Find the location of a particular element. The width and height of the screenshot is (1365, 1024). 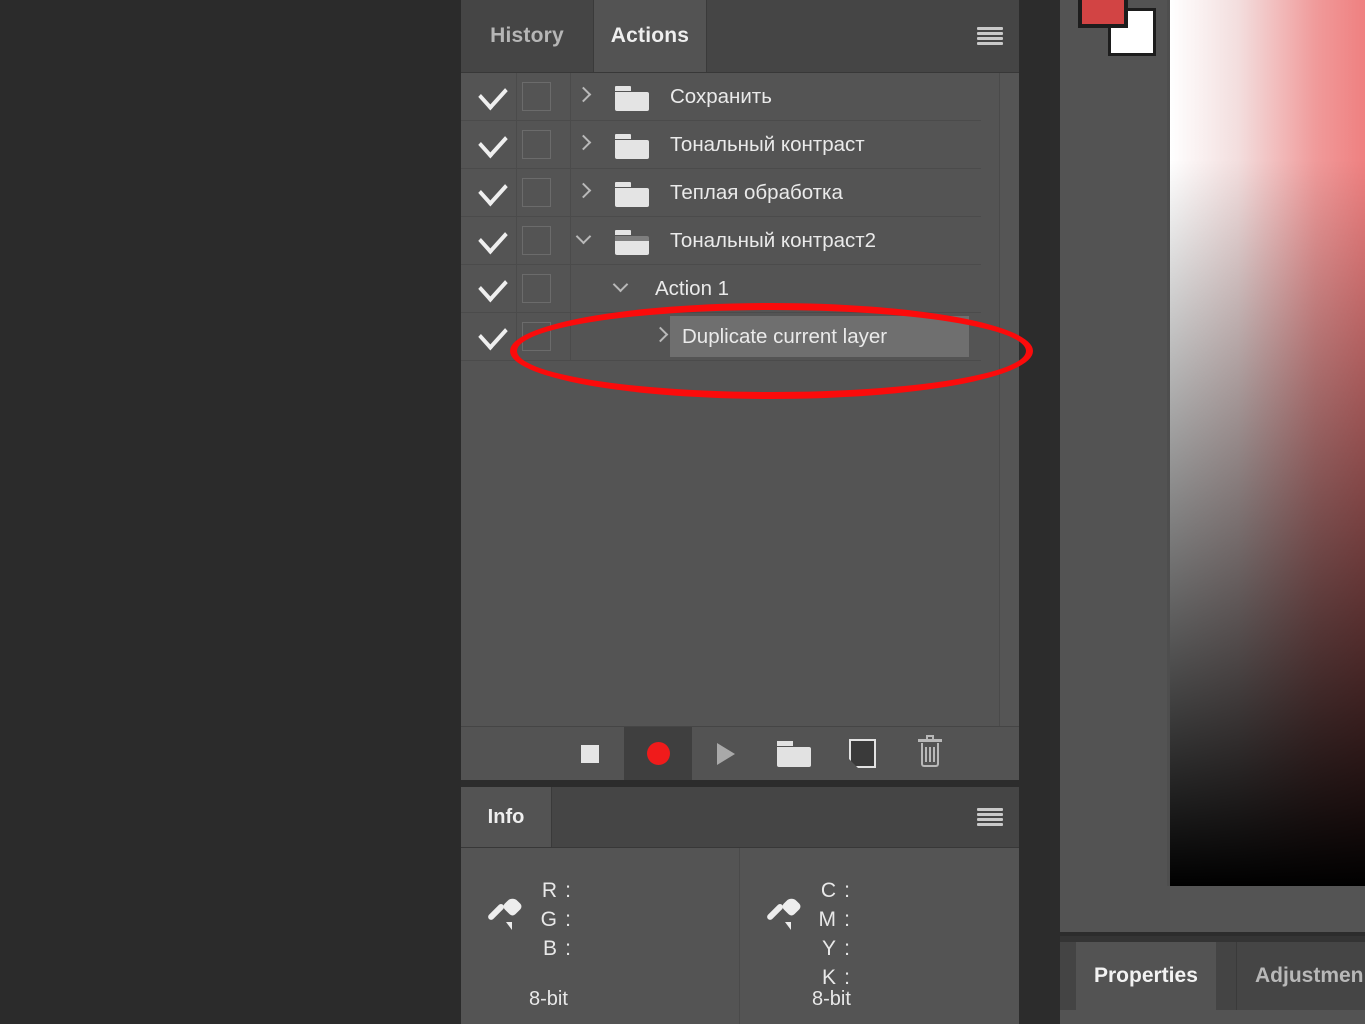

tab-info: Info is located at coordinates (506, 817).